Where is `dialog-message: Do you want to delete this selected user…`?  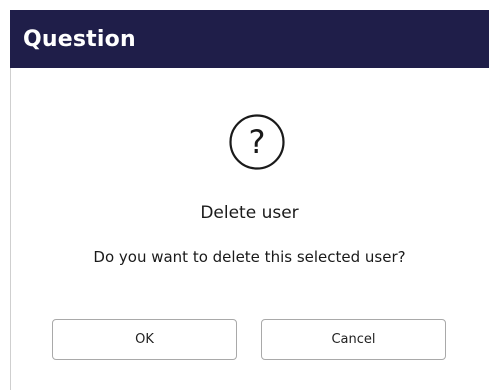
dialog-message: Do you want to delete this selected user… is located at coordinates (249, 257).